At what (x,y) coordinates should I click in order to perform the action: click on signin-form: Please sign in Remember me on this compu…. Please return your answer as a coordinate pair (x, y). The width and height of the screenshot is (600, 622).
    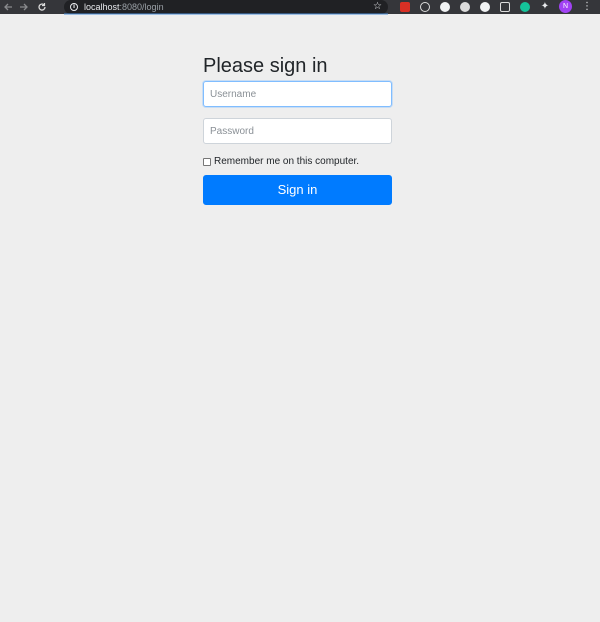
    Looking at the image, I should click on (297, 129).